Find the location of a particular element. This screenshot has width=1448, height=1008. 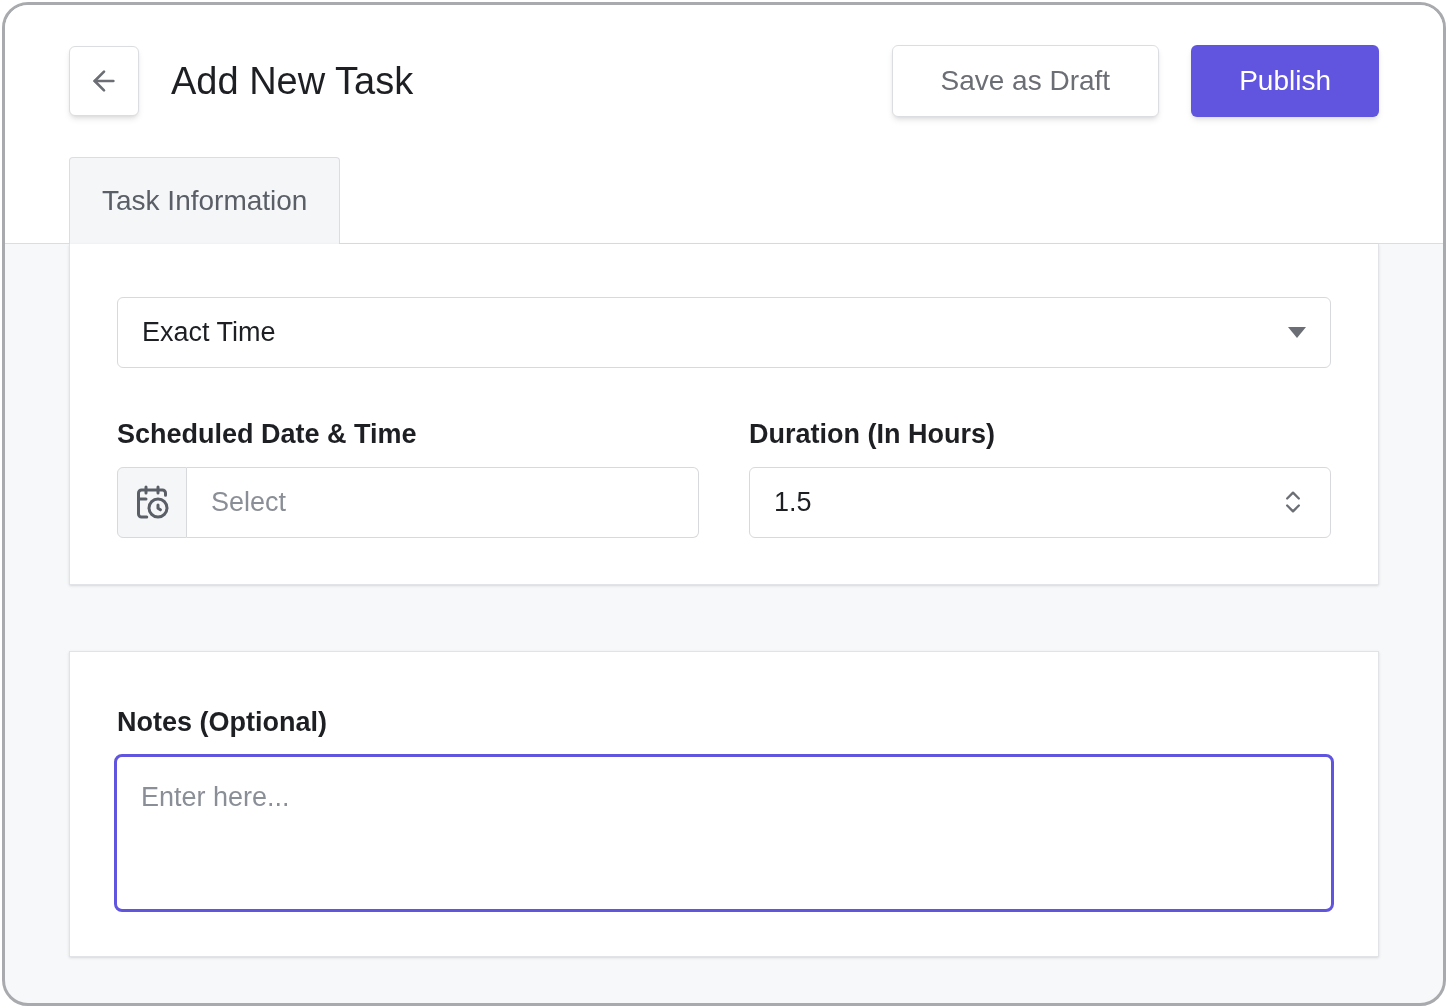

date-time-field: Select is located at coordinates (443, 502).